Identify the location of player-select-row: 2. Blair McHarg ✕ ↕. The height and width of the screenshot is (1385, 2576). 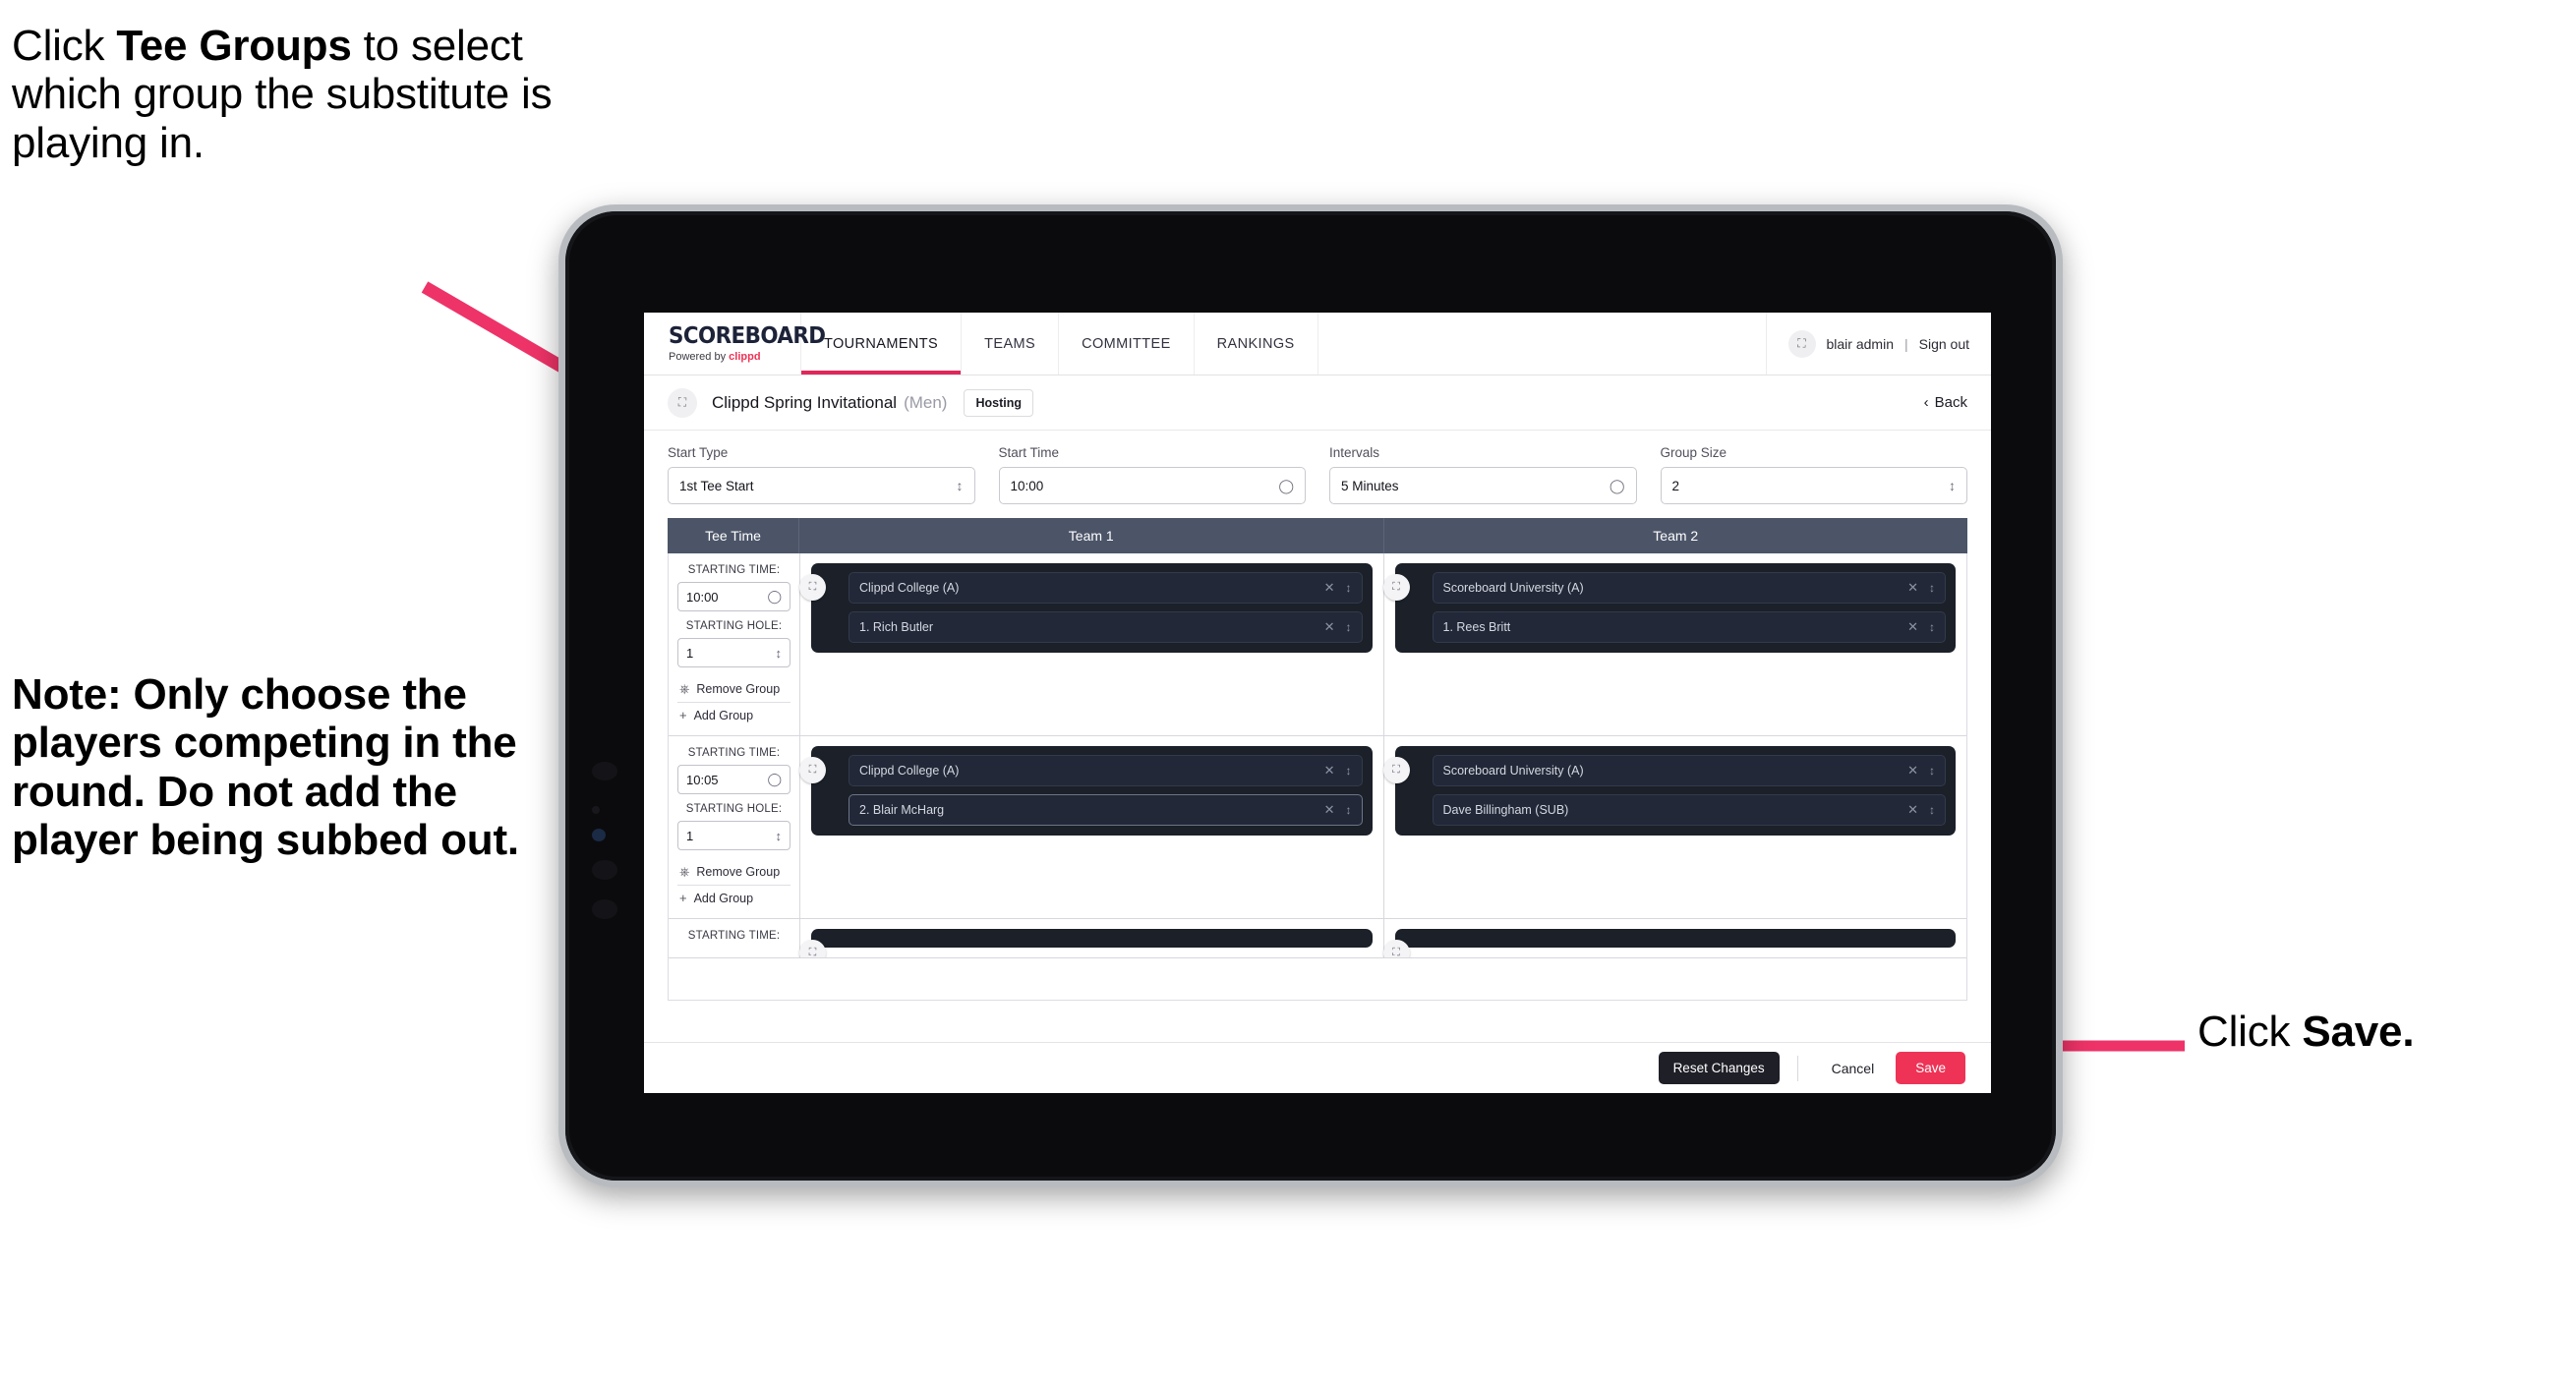
(1106, 810).